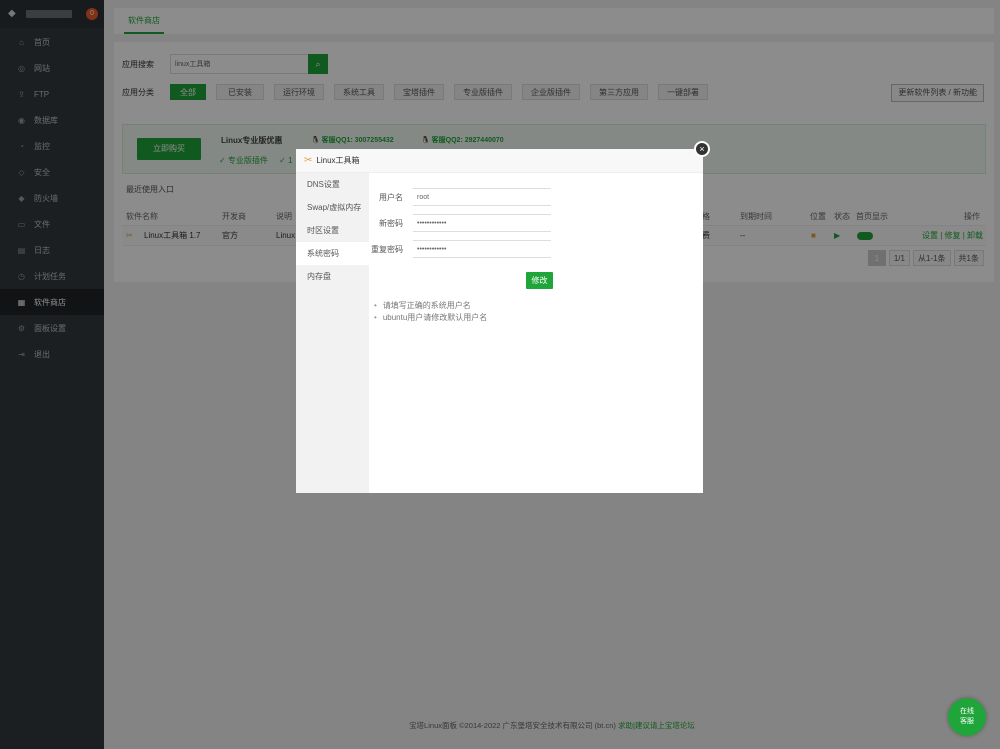 The height and width of the screenshot is (749, 1000). Describe the element at coordinates (702, 149) in the screenshot. I see `close-icon: ×` at that location.